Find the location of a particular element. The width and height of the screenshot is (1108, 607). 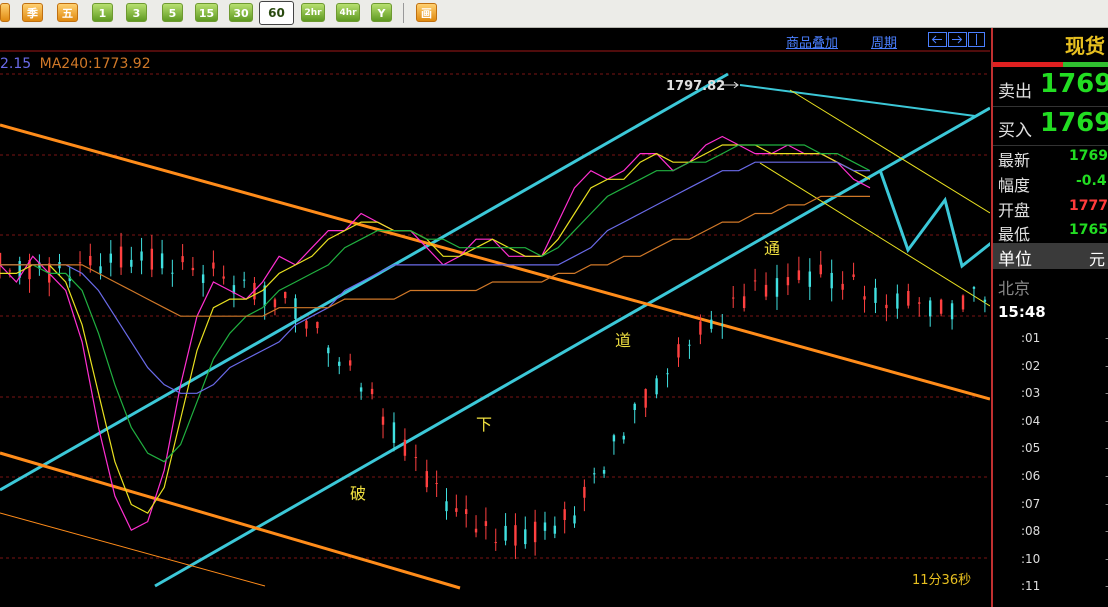

stat-value: 1777 is located at coordinates (1088, 206).